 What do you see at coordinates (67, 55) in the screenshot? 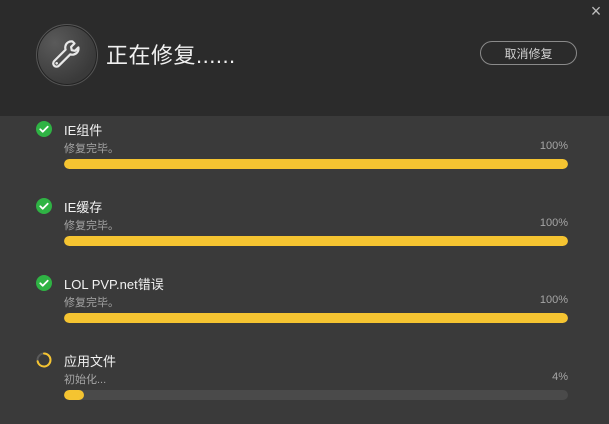
I see `wrench-logo-icon` at bounding box center [67, 55].